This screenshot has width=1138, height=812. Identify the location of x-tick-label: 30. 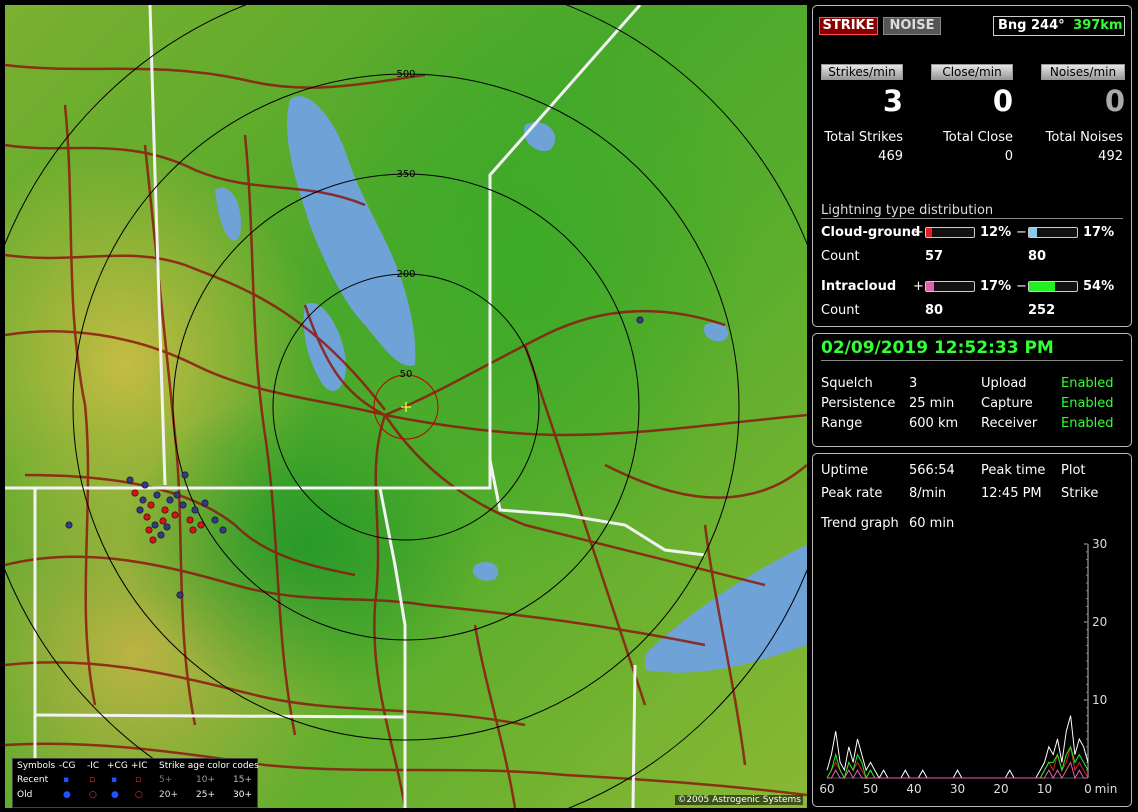
(957, 789).